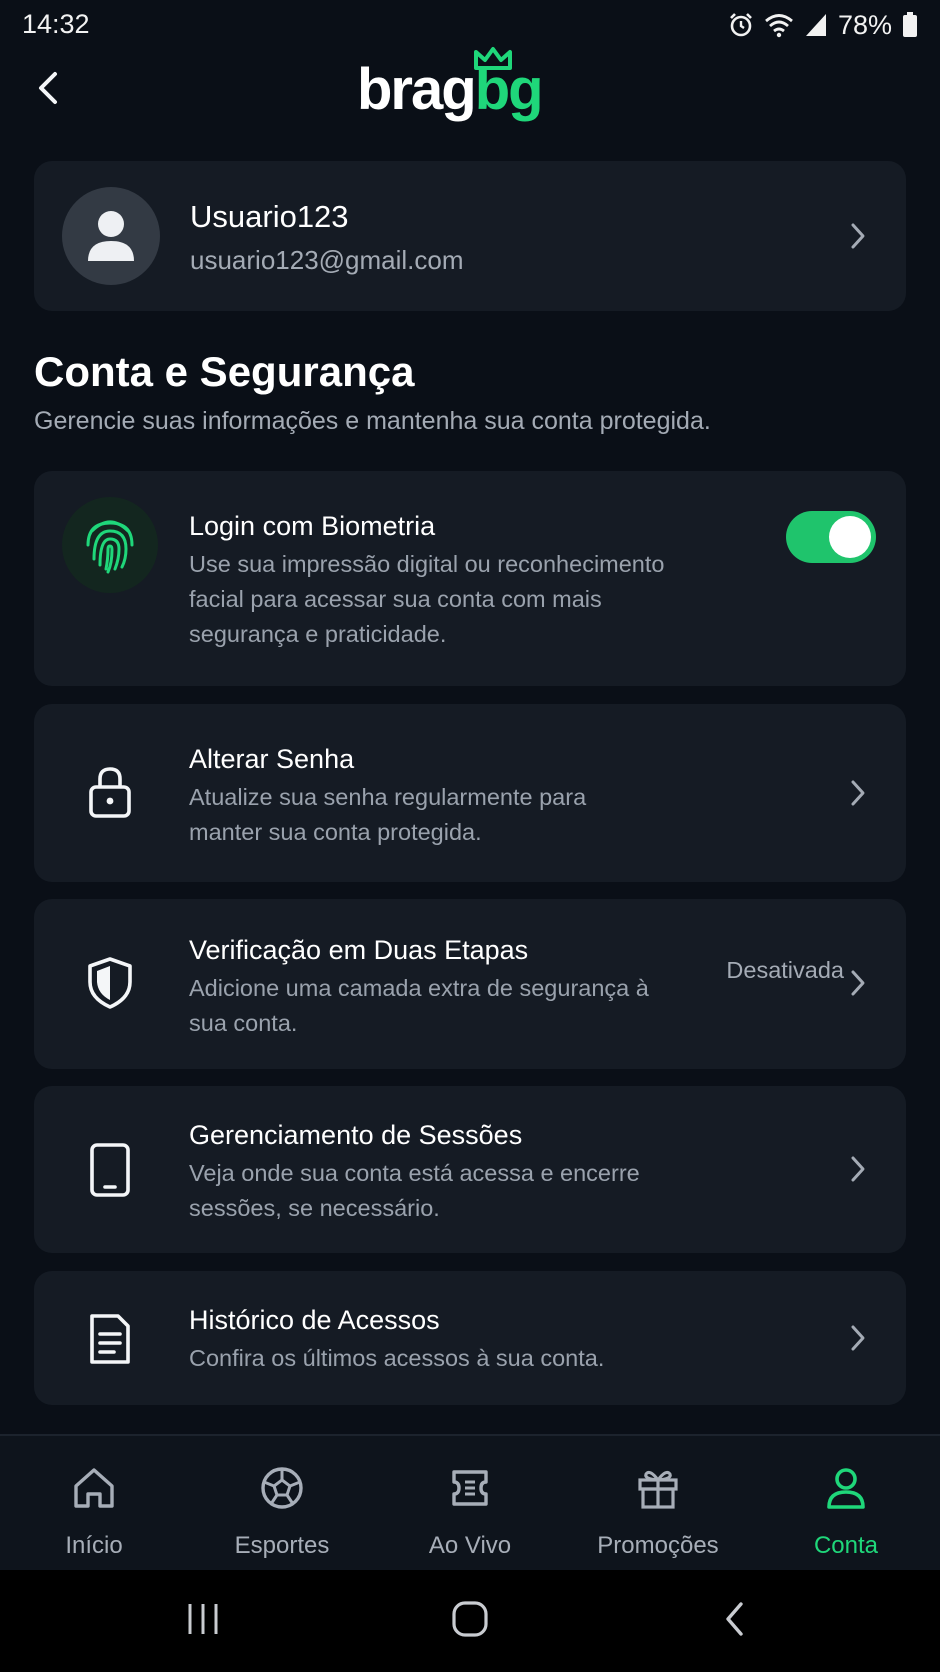  I want to click on logo-bg: bg, so click(509, 89).